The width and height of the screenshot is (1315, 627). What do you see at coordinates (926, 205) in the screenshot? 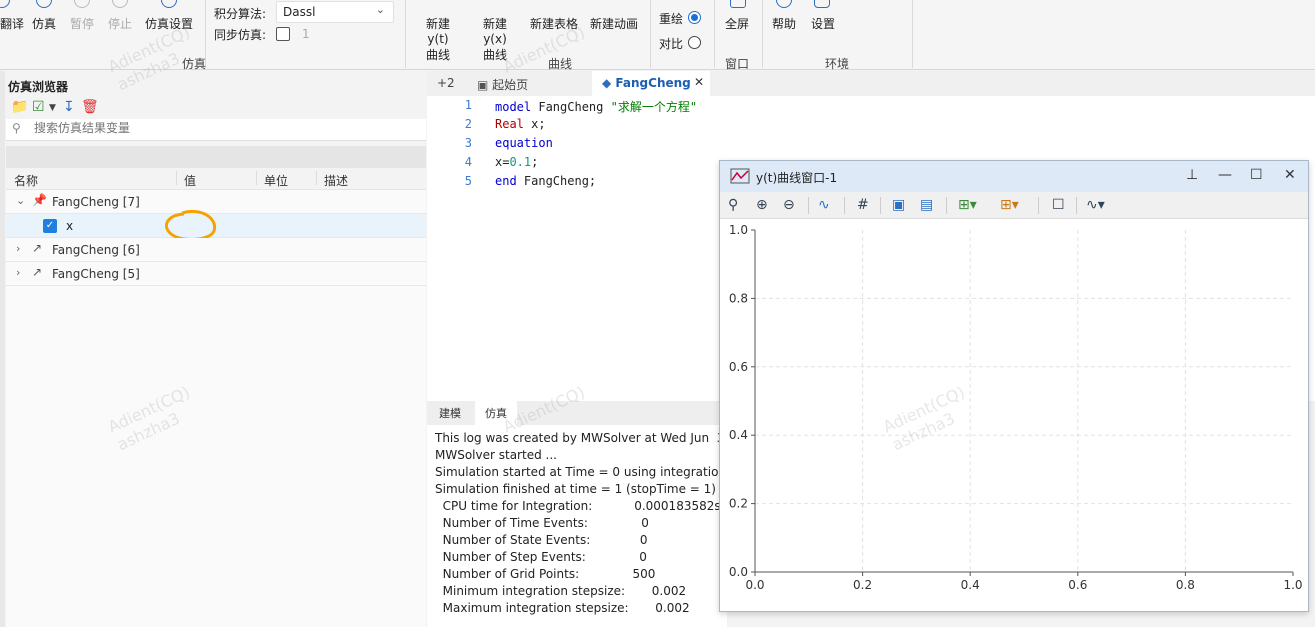
I see `copy-image-icon: ▤` at bounding box center [926, 205].